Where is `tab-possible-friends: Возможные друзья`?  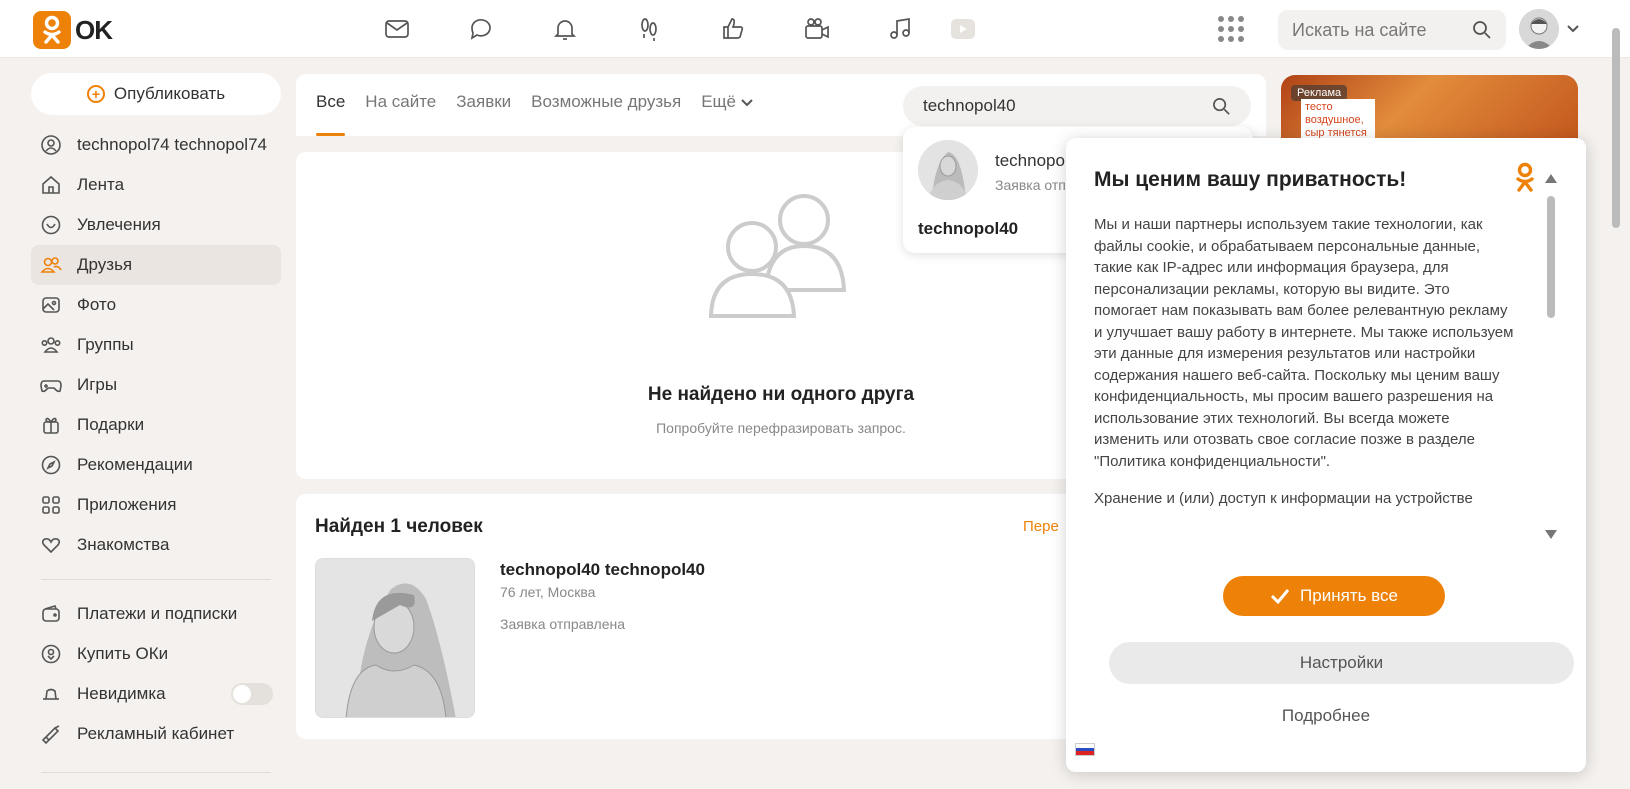 tab-possible-friends: Возможные друзья is located at coordinates (606, 114).